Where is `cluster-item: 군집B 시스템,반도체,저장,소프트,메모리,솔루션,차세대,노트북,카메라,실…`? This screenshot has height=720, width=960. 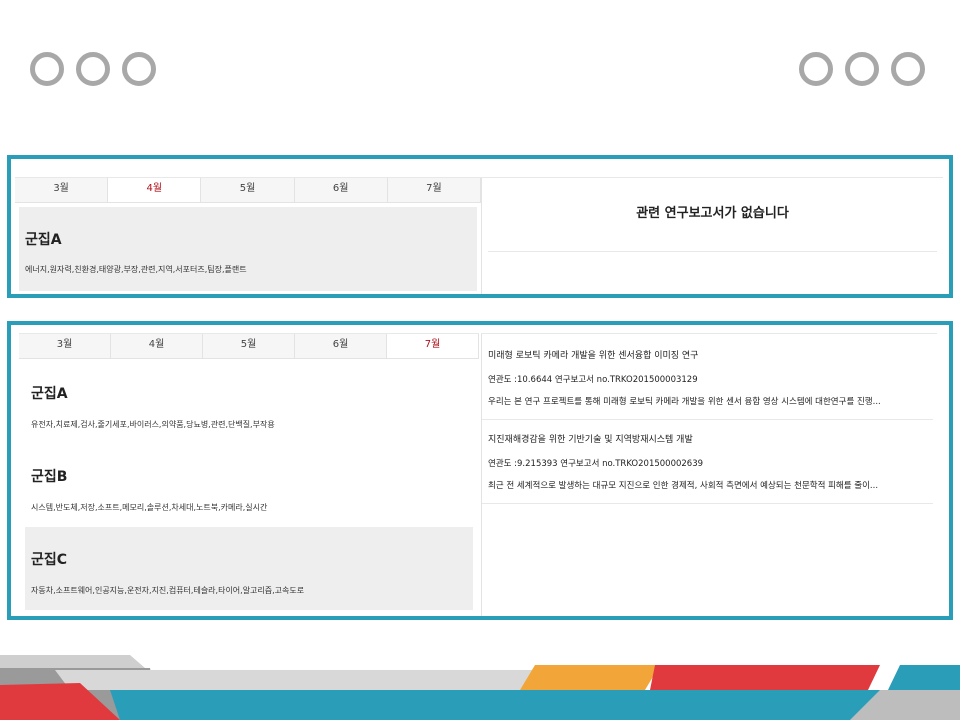
cluster-item: 군집B 시스템,반도체,저장,소프트,메모리,솔루션,차세대,노트북,카메라,실… is located at coordinates (249, 485).